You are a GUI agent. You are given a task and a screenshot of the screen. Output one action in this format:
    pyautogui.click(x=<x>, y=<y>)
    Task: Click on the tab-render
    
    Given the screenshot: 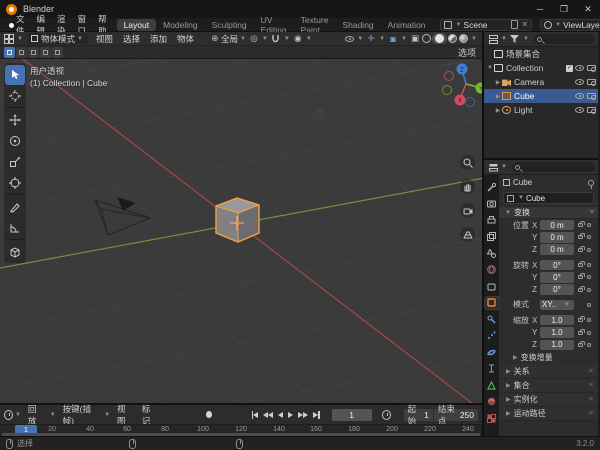 What is the action you would take?
    pyautogui.click(x=492, y=204)
    